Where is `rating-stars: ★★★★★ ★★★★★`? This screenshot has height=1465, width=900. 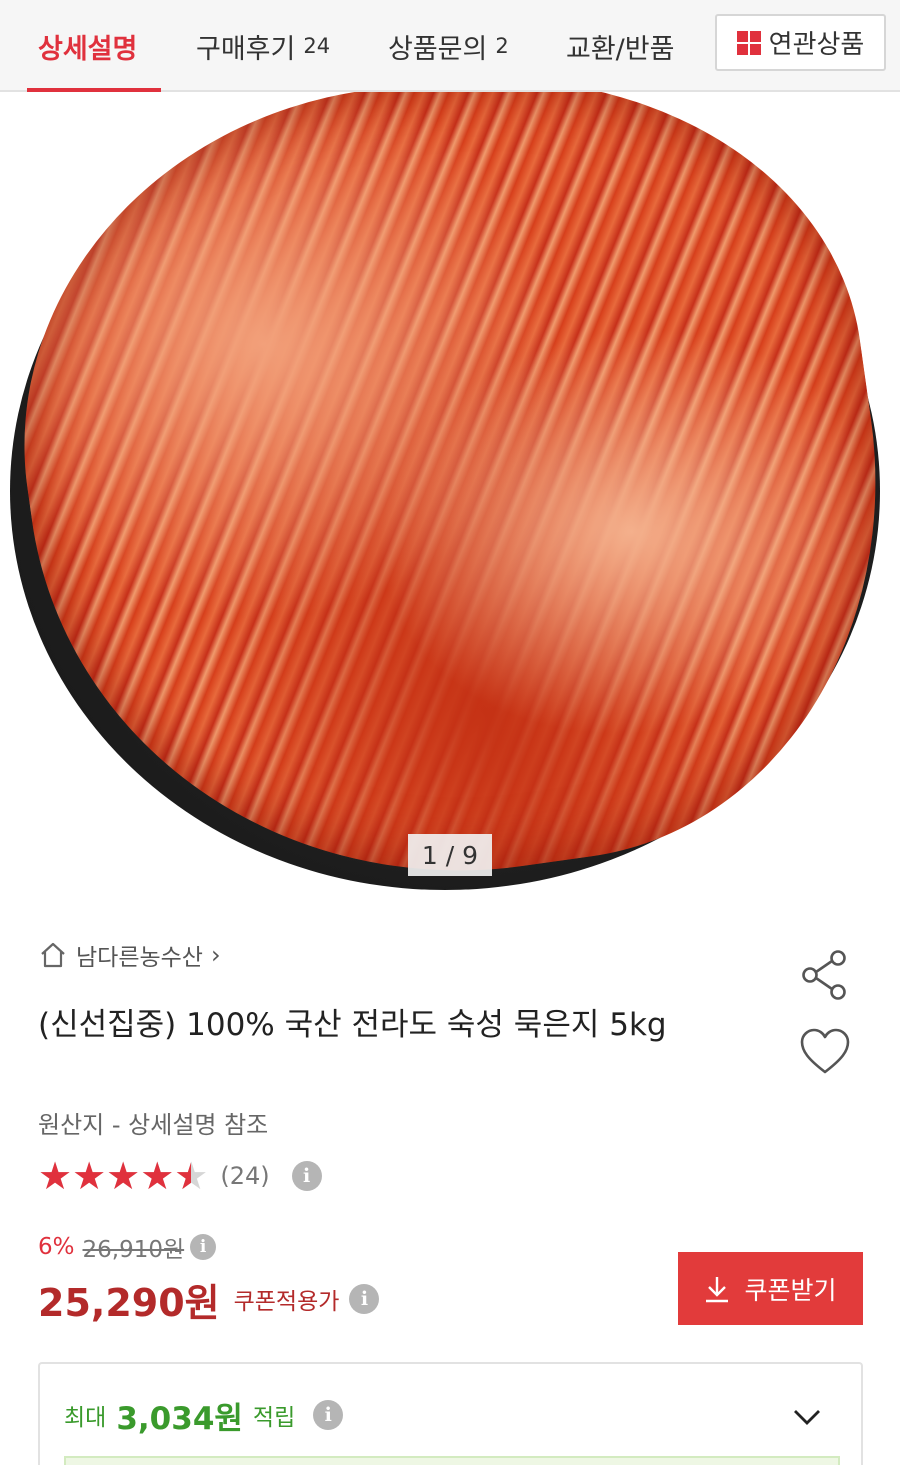 rating-stars: ★★★★★ ★★★★★ is located at coordinates (123, 1176).